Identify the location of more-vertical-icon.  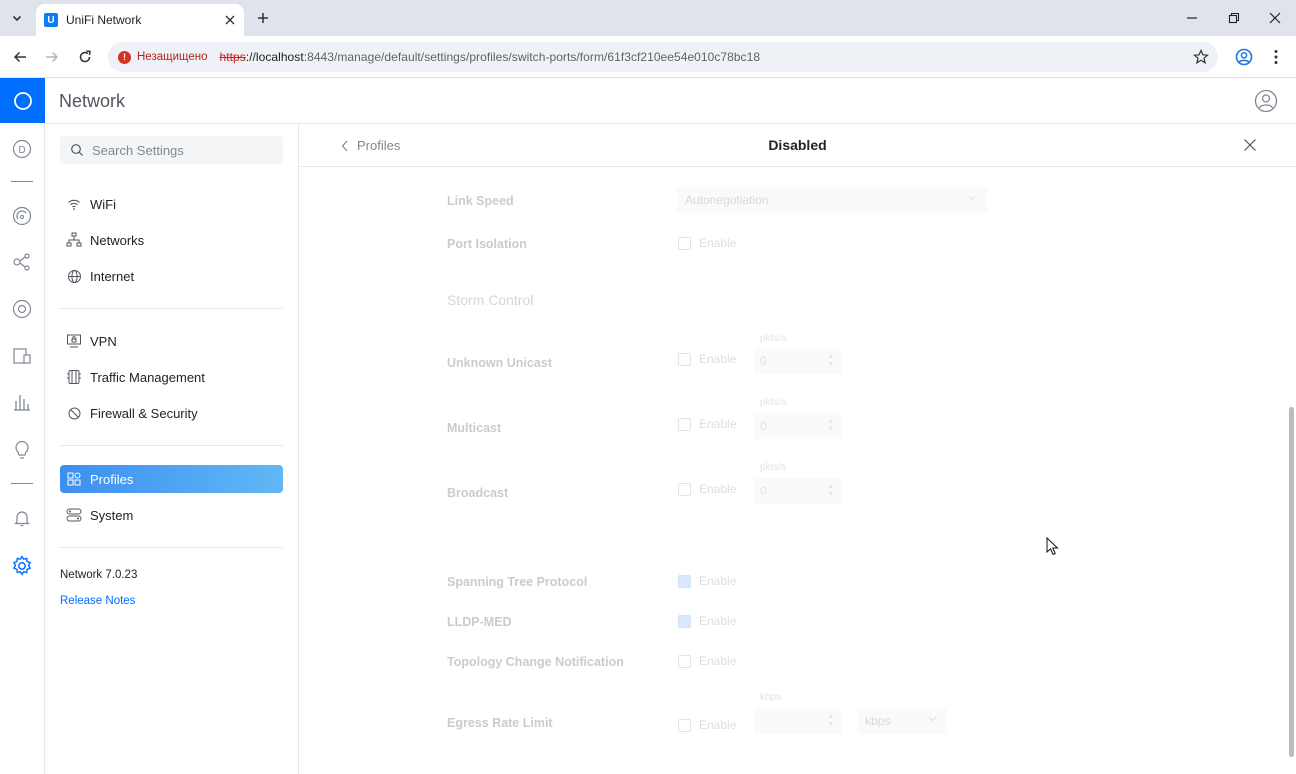
(1276, 57).